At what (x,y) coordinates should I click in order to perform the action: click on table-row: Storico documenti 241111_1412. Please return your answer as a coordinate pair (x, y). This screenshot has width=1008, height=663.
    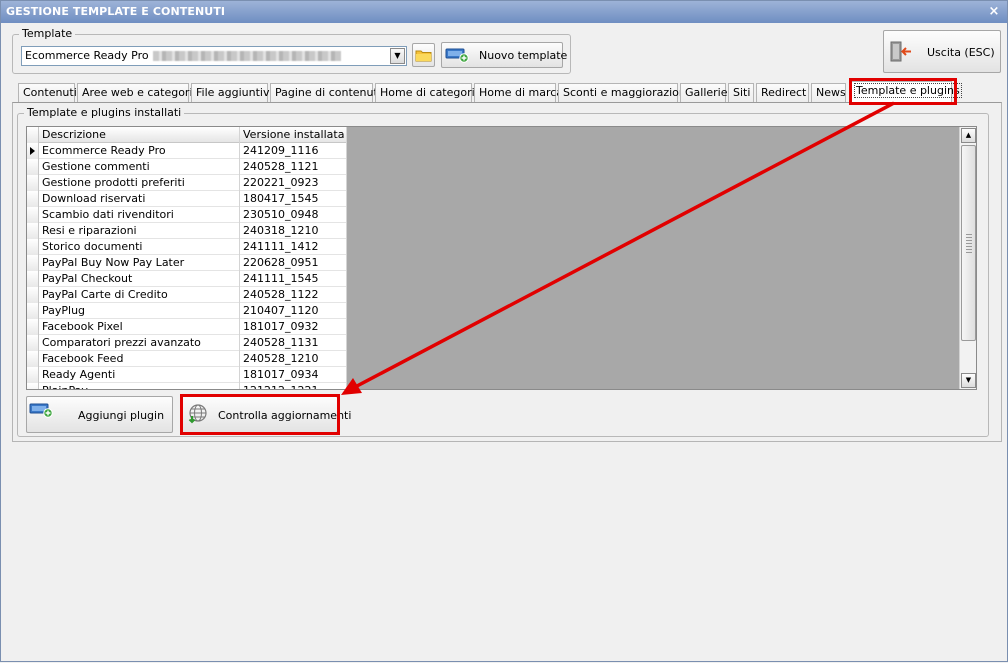
    Looking at the image, I should click on (187, 247).